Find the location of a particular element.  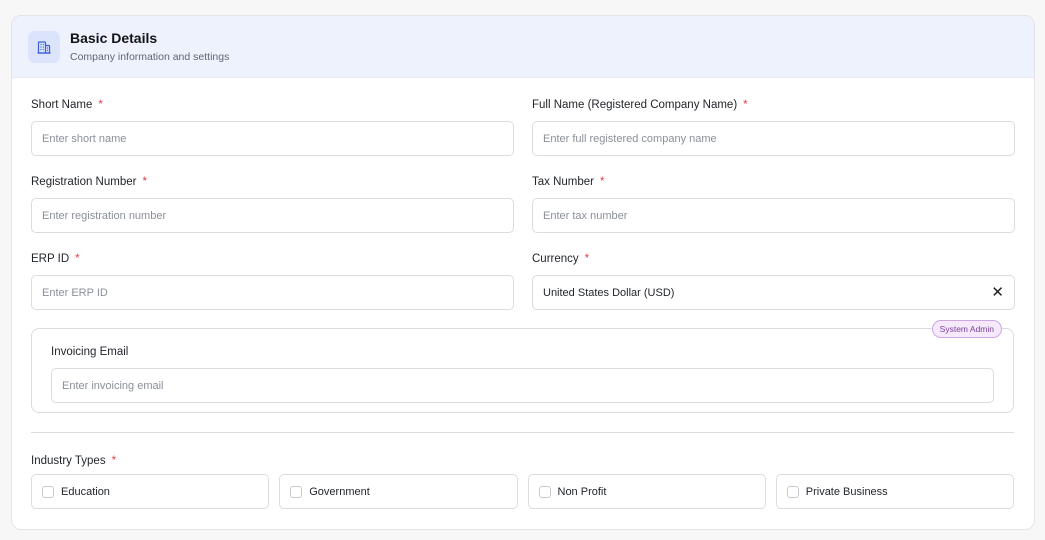

industry-option-label: Non Profit is located at coordinates (582, 491).